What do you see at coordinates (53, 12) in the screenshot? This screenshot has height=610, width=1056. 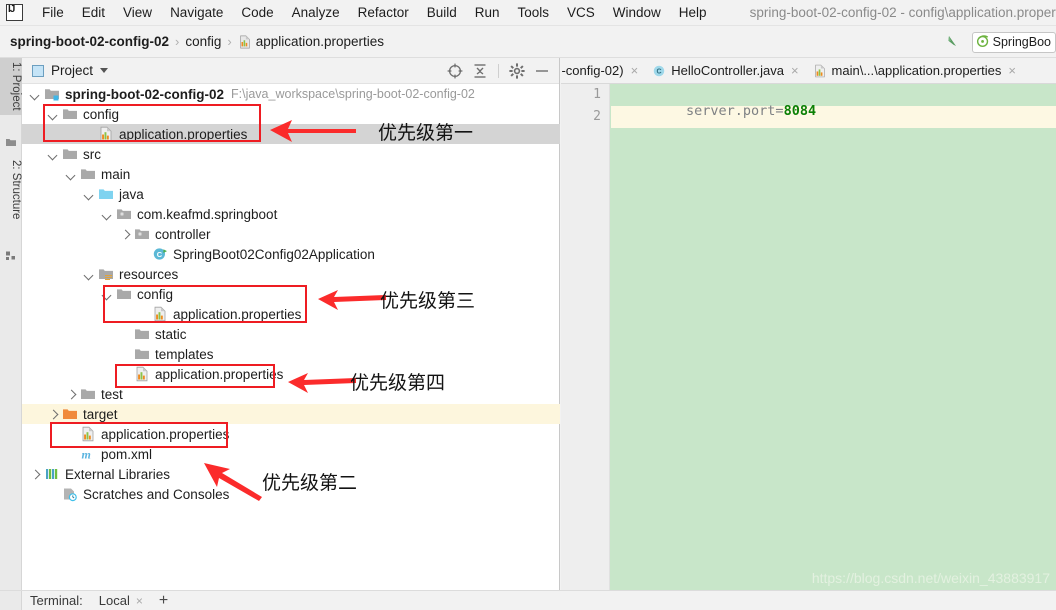 I see `menu-item-file: File` at bounding box center [53, 12].